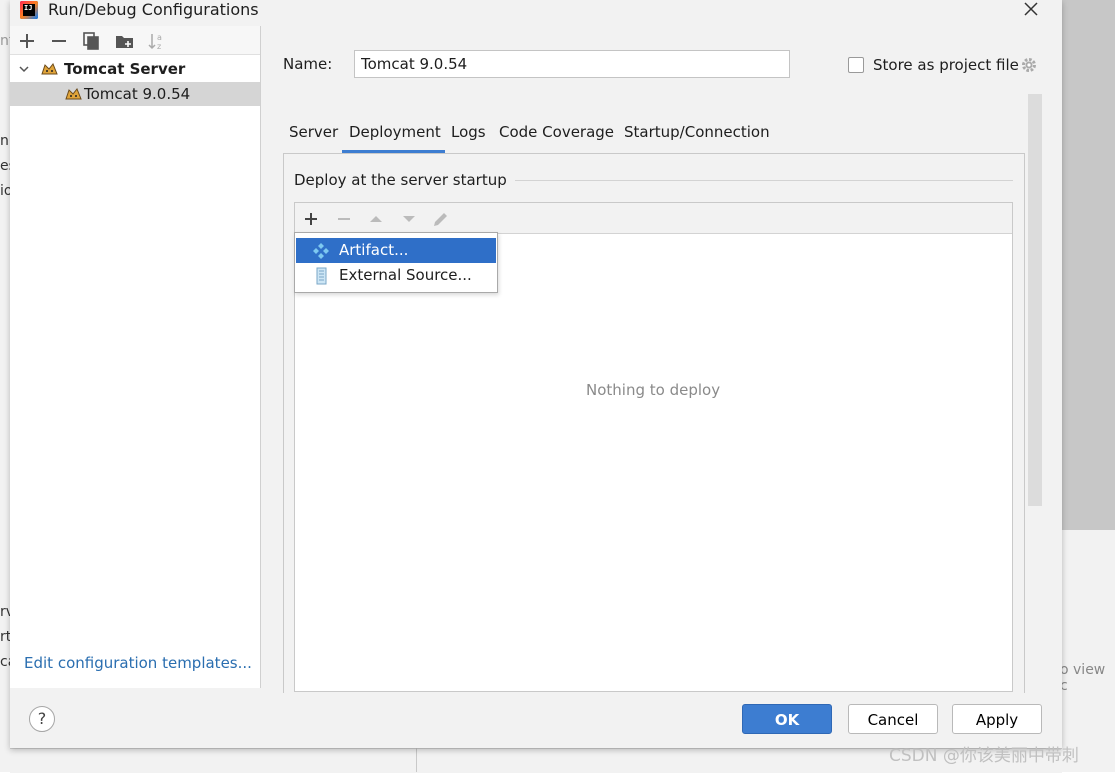 The image size is (1115, 773). What do you see at coordinates (1035, 300) in the screenshot?
I see `vertical-scrollbar` at bounding box center [1035, 300].